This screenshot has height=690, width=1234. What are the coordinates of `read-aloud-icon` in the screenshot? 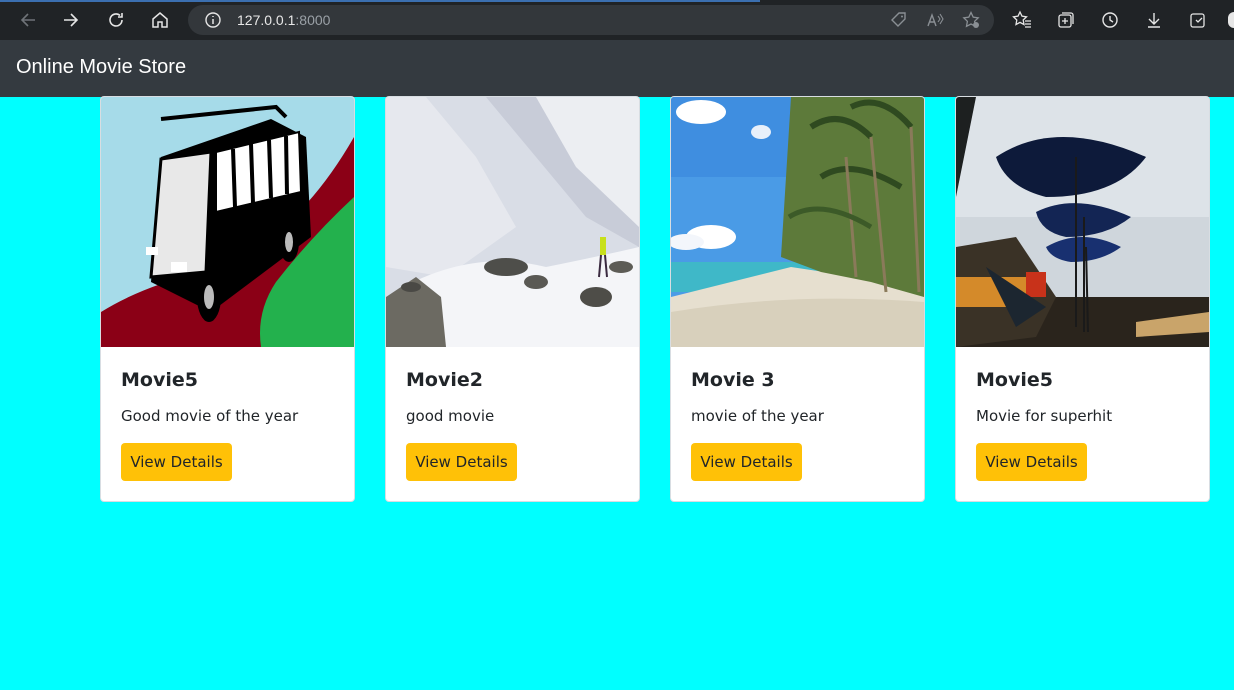 It's located at (935, 20).